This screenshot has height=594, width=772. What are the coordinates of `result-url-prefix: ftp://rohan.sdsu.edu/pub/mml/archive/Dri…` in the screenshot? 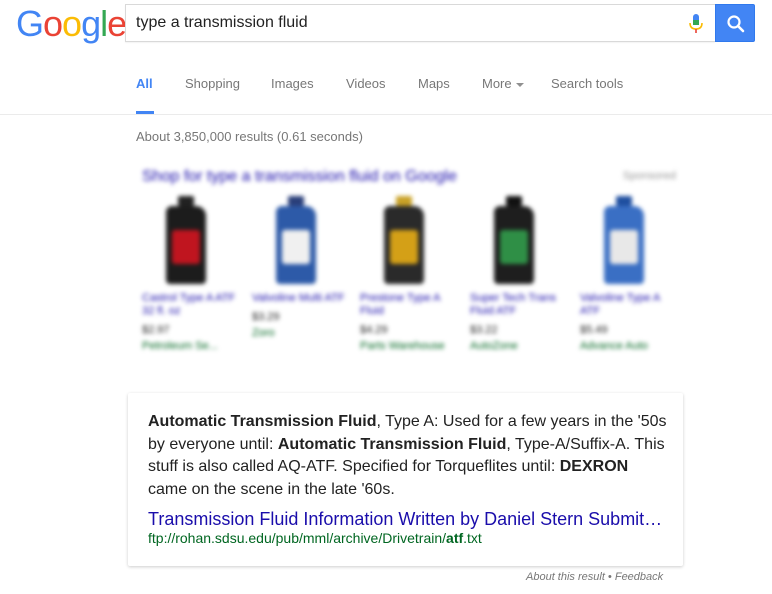 It's located at (297, 538).